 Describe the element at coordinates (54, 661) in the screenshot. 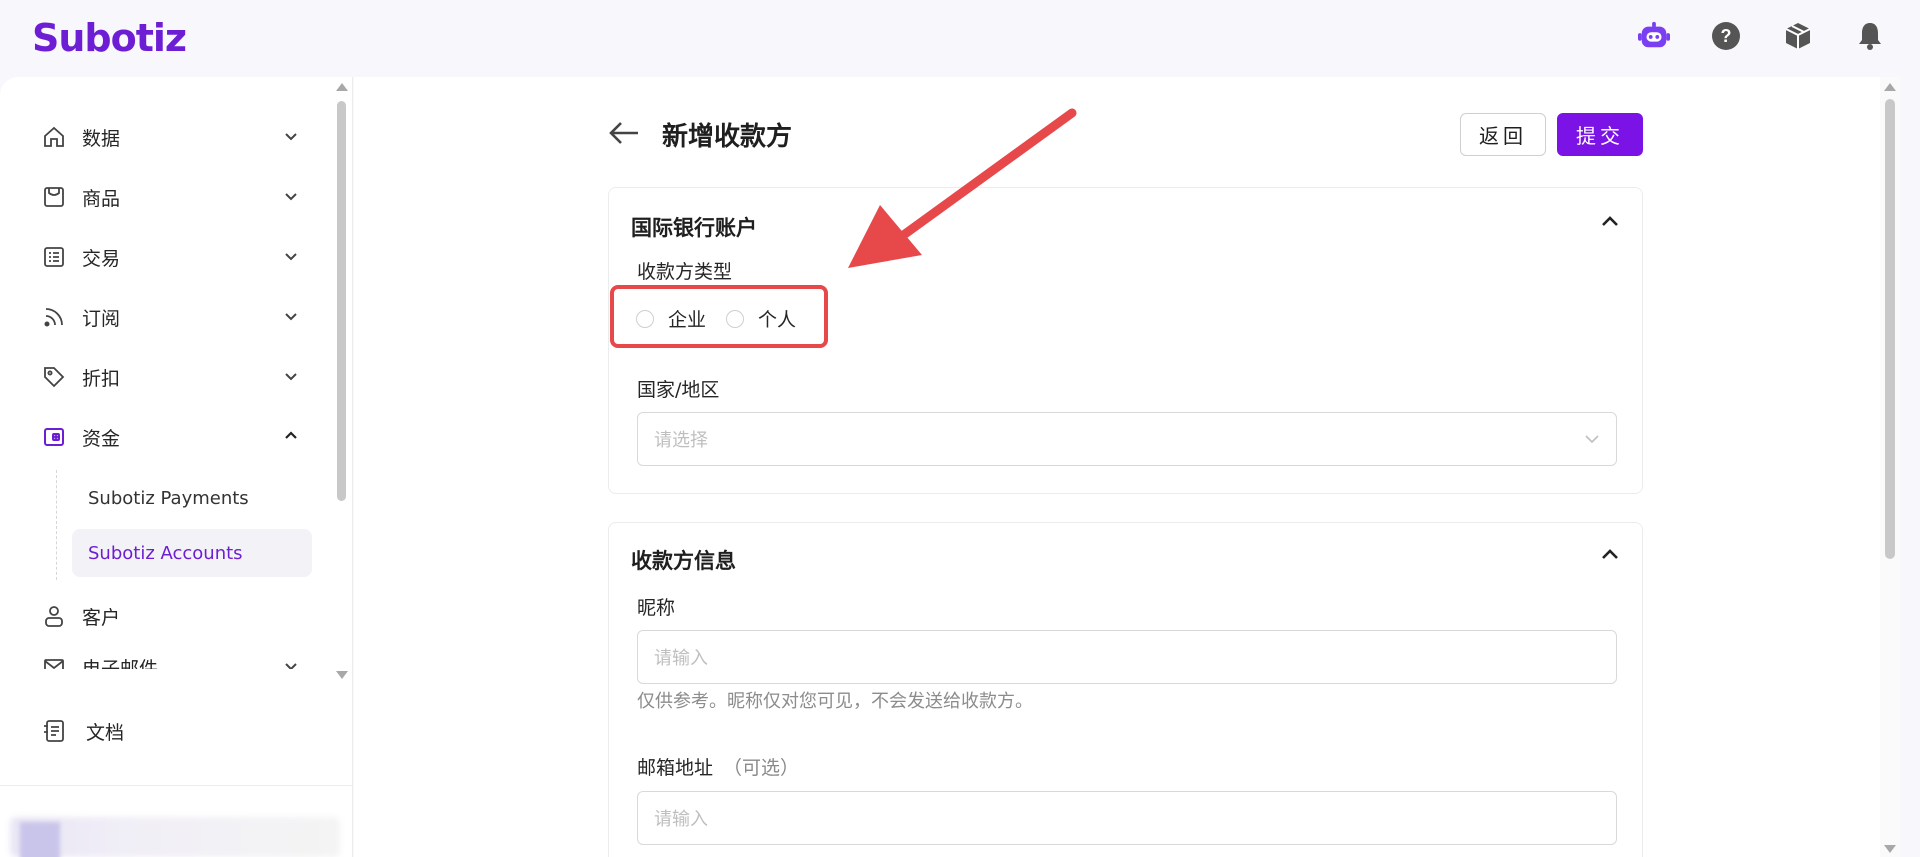

I see `mail-icon` at that location.